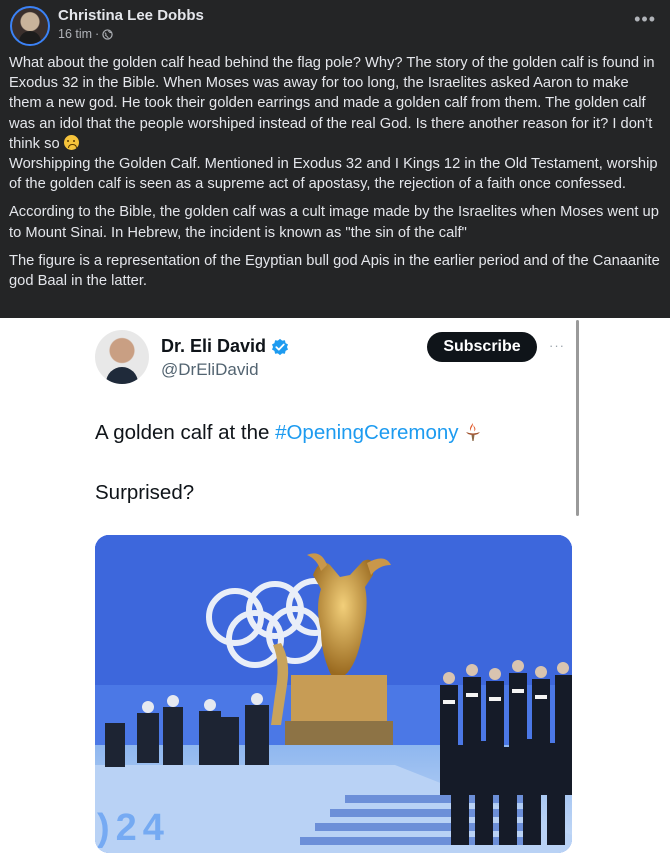  I want to click on tweet-more-icon: ···, so click(557, 345).